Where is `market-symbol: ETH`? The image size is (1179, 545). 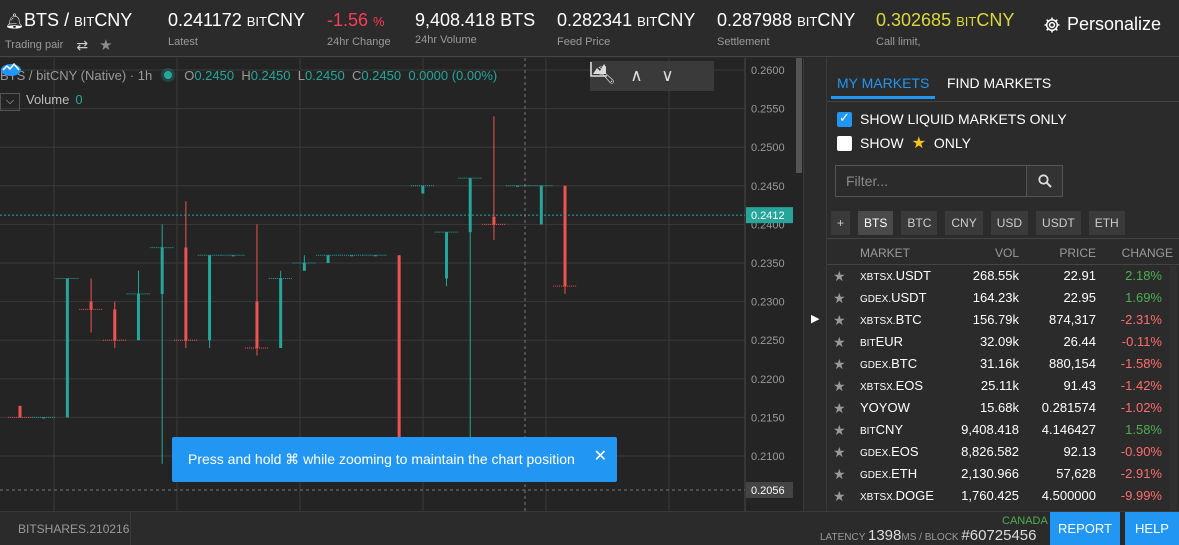 market-symbol: ETH is located at coordinates (904, 473).